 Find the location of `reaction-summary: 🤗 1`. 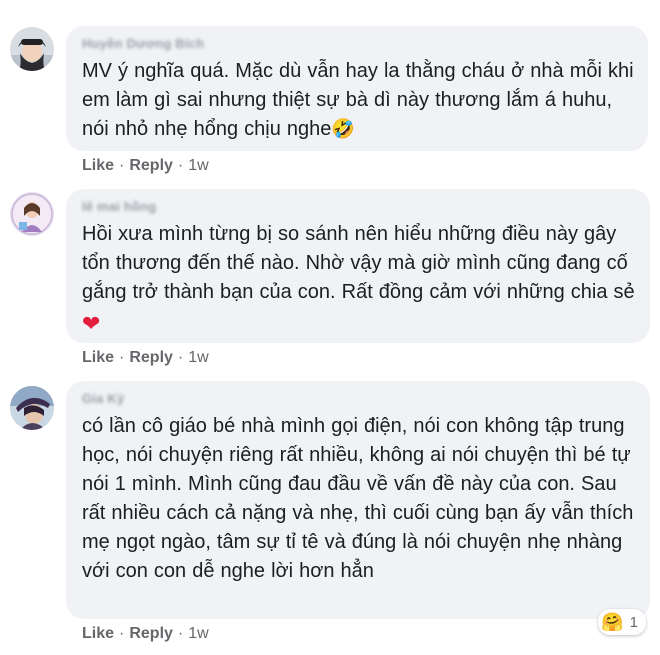

reaction-summary: 🤗 1 is located at coordinates (622, 622).